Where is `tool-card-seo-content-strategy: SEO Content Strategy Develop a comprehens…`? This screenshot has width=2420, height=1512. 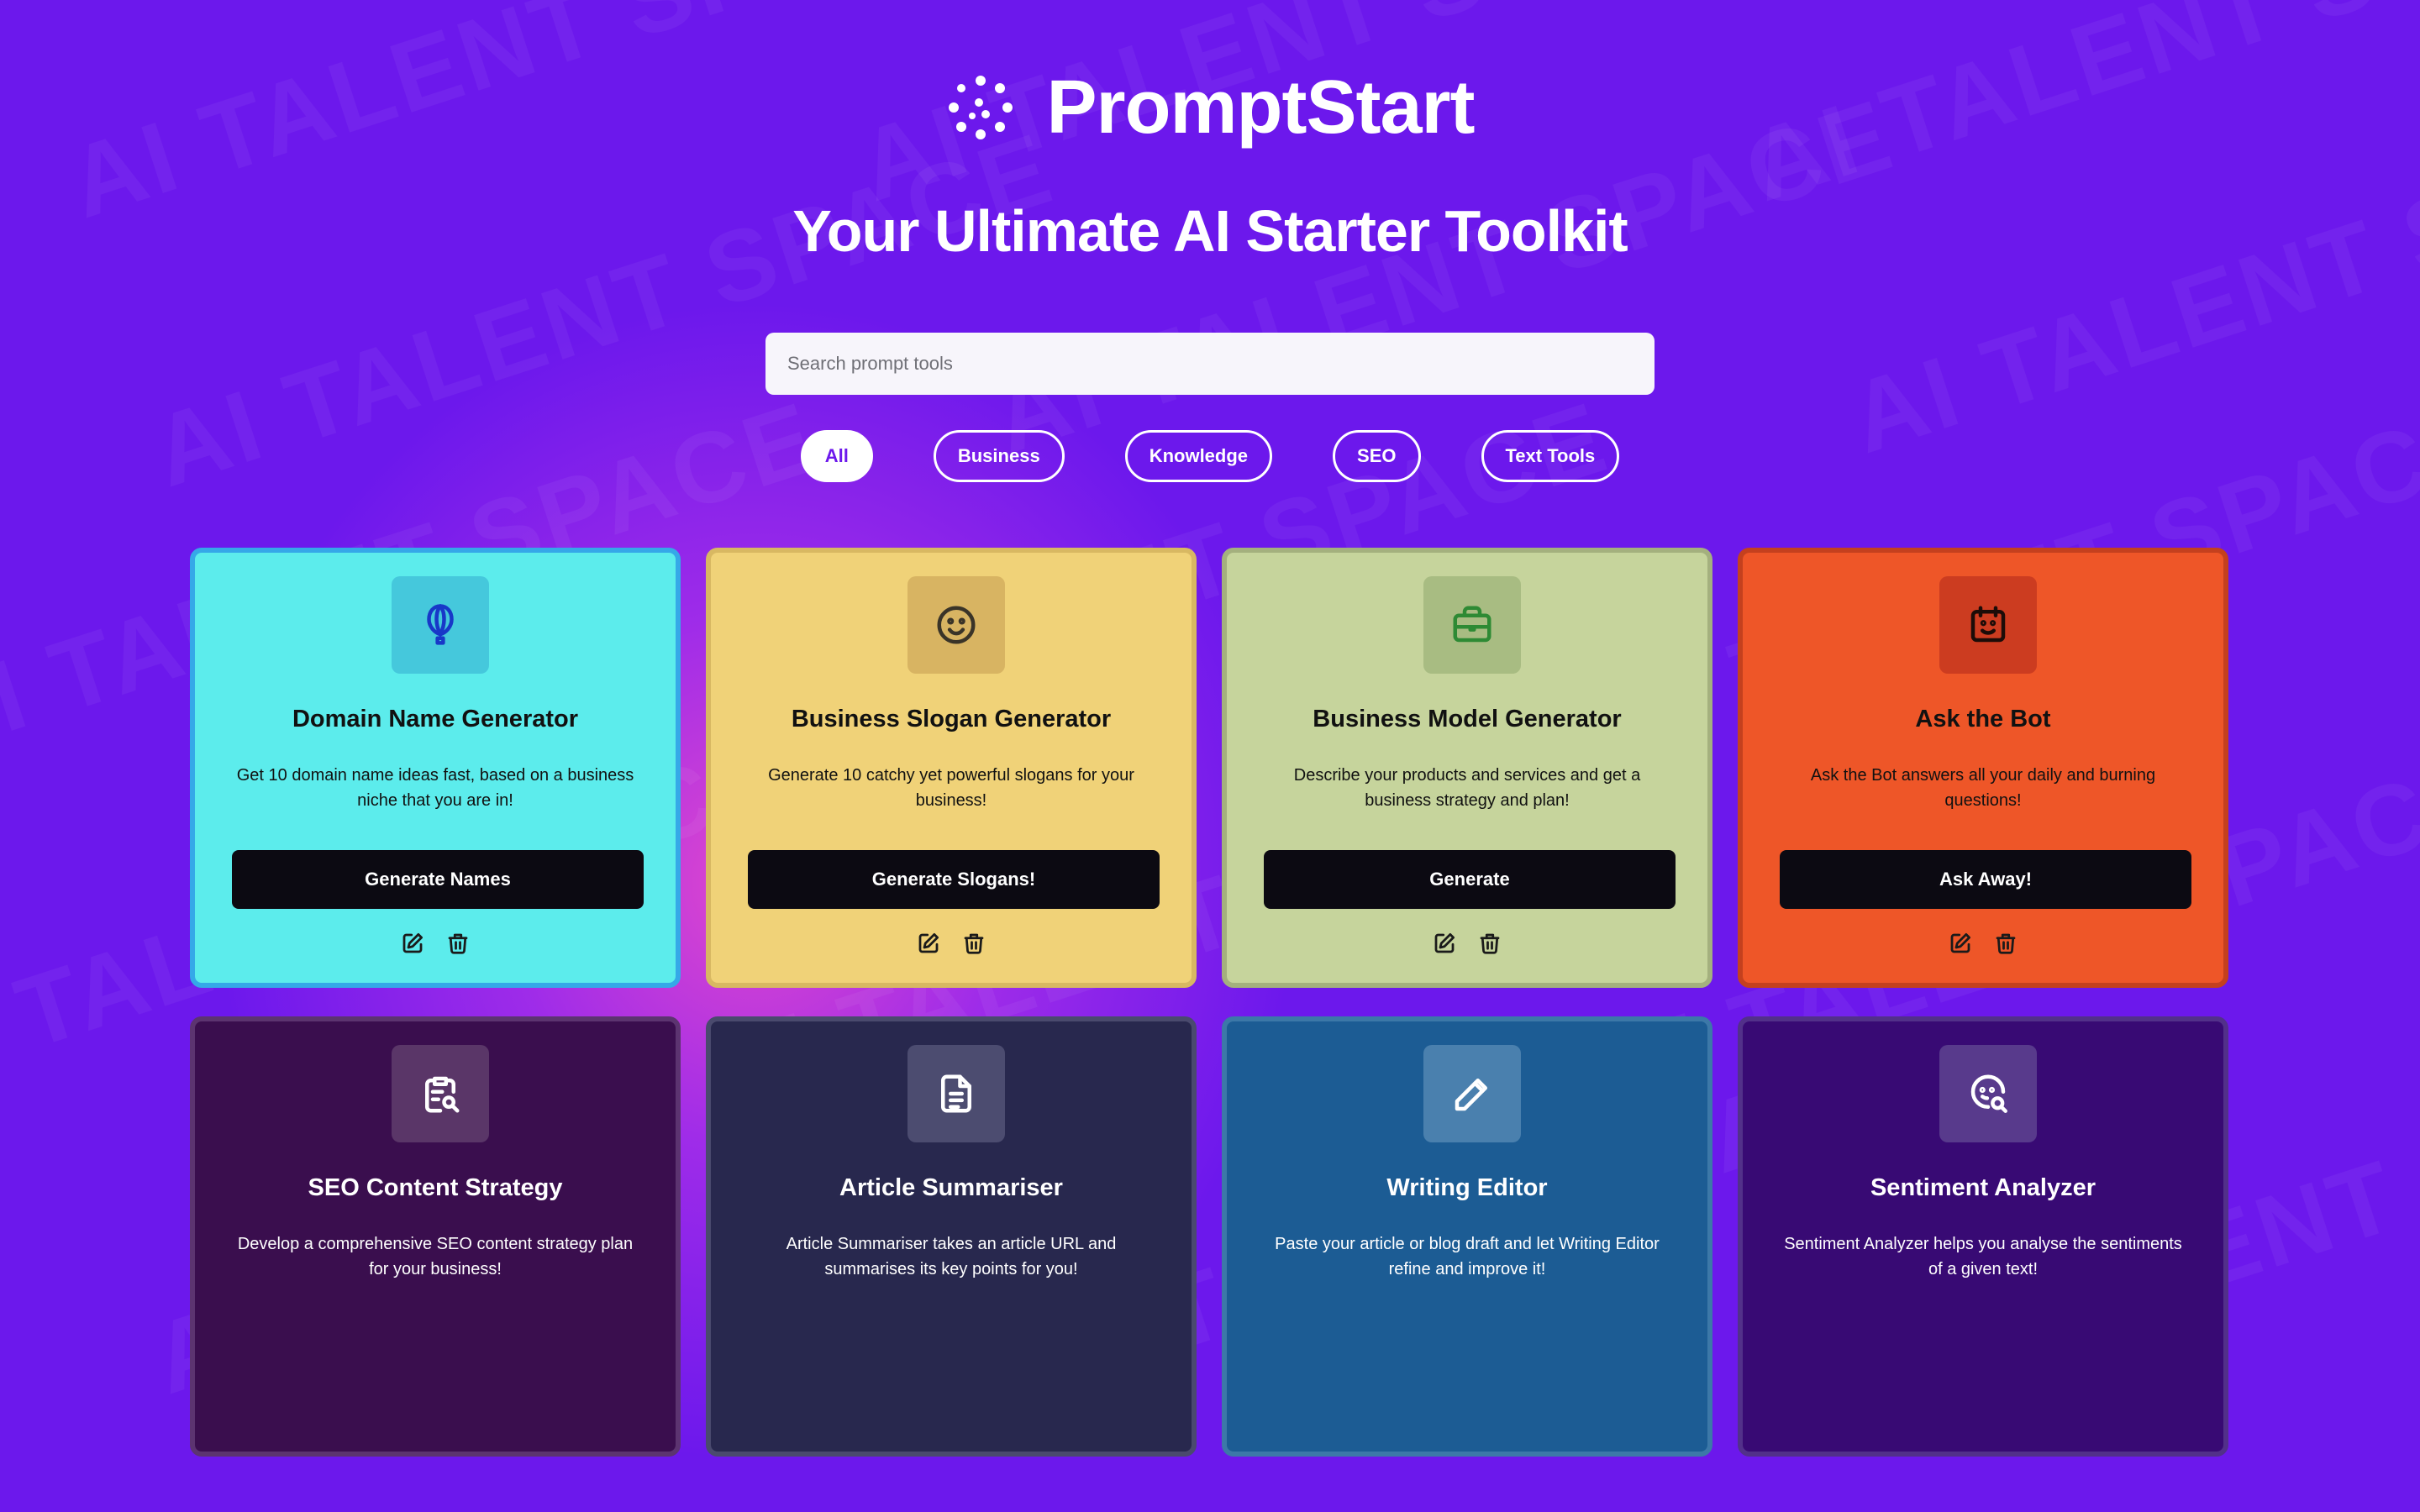
tool-card-seo-content-strategy: SEO Content Strategy Develop a comprehens… is located at coordinates (435, 1236).